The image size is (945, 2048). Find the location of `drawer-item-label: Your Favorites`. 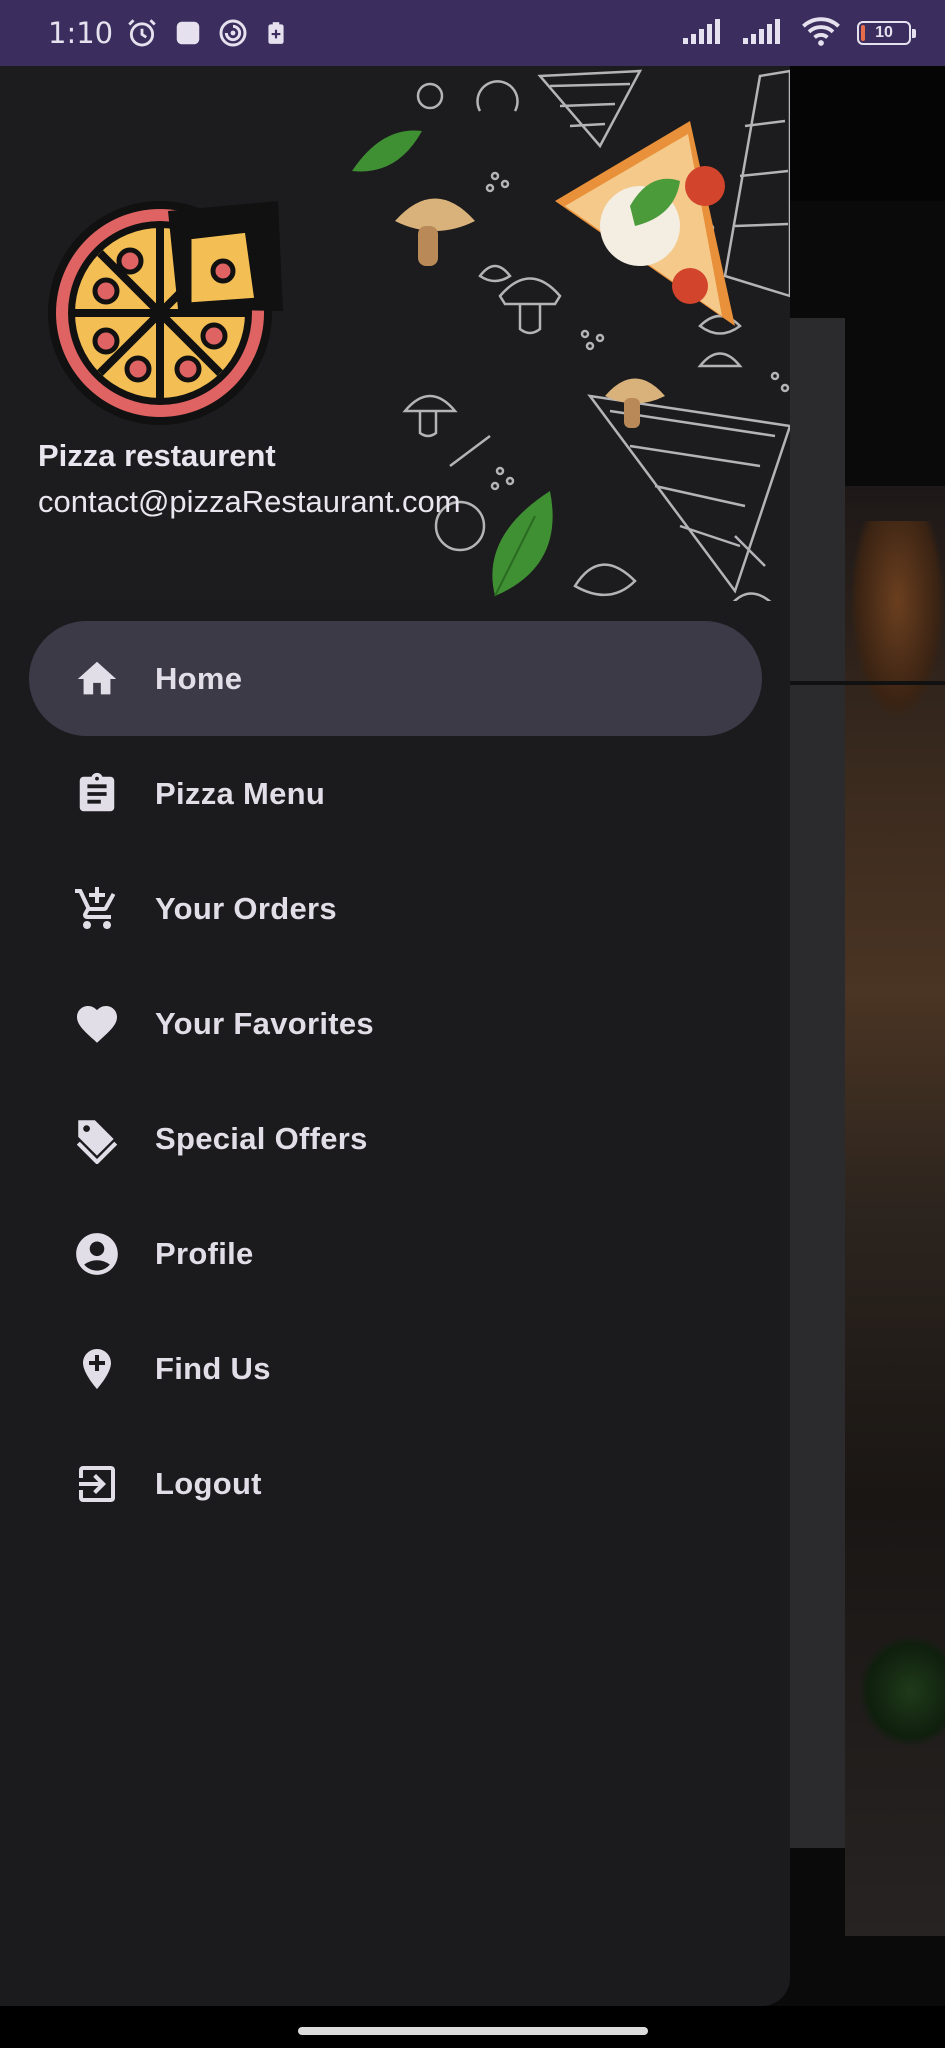

drawer-item-label: Your Favorites is located at coordinates (264, 1023).